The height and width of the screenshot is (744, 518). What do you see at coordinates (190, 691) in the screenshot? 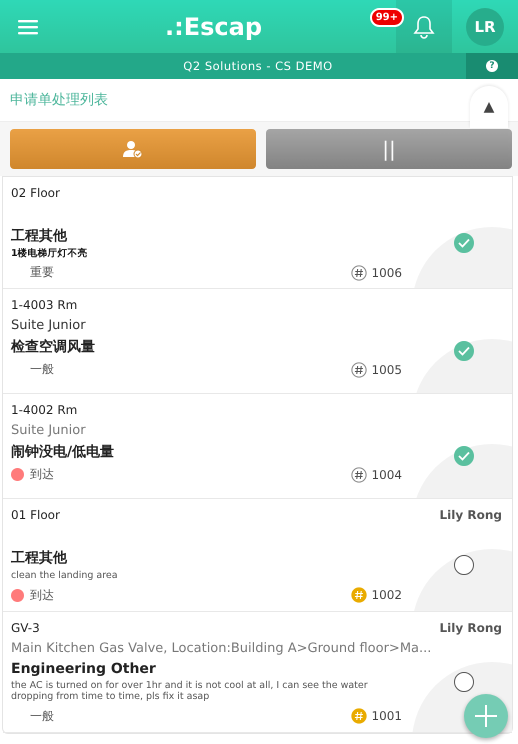
I see `item-description: the AC is turned on for over 1hr and it is not cool at all, I can see the water dropping from time to time, pls fix it asap` at bounding box center [190, 691].